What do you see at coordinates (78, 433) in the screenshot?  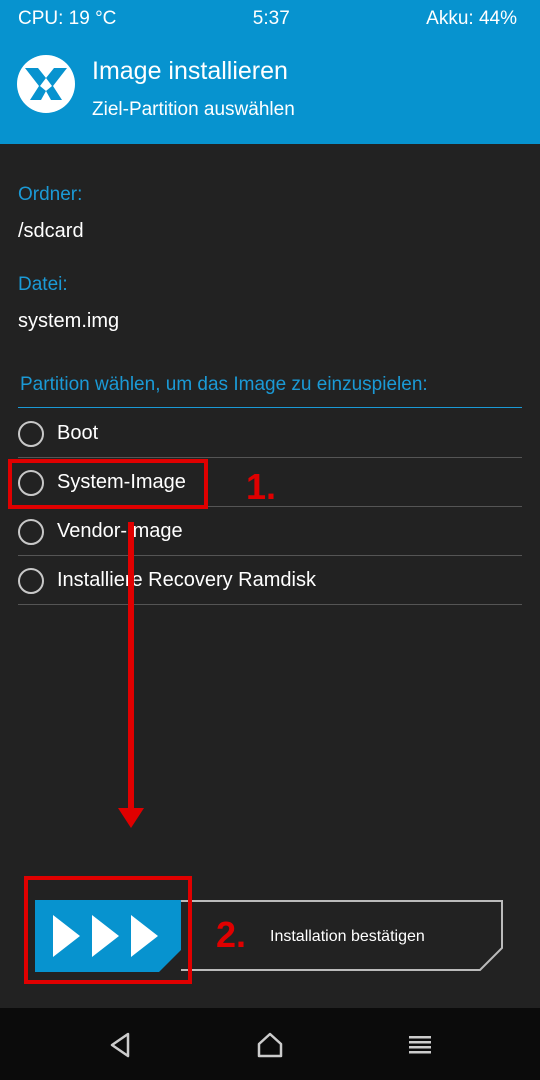 I see `partition-option-label: Boot` at bounding box center [78, 433].